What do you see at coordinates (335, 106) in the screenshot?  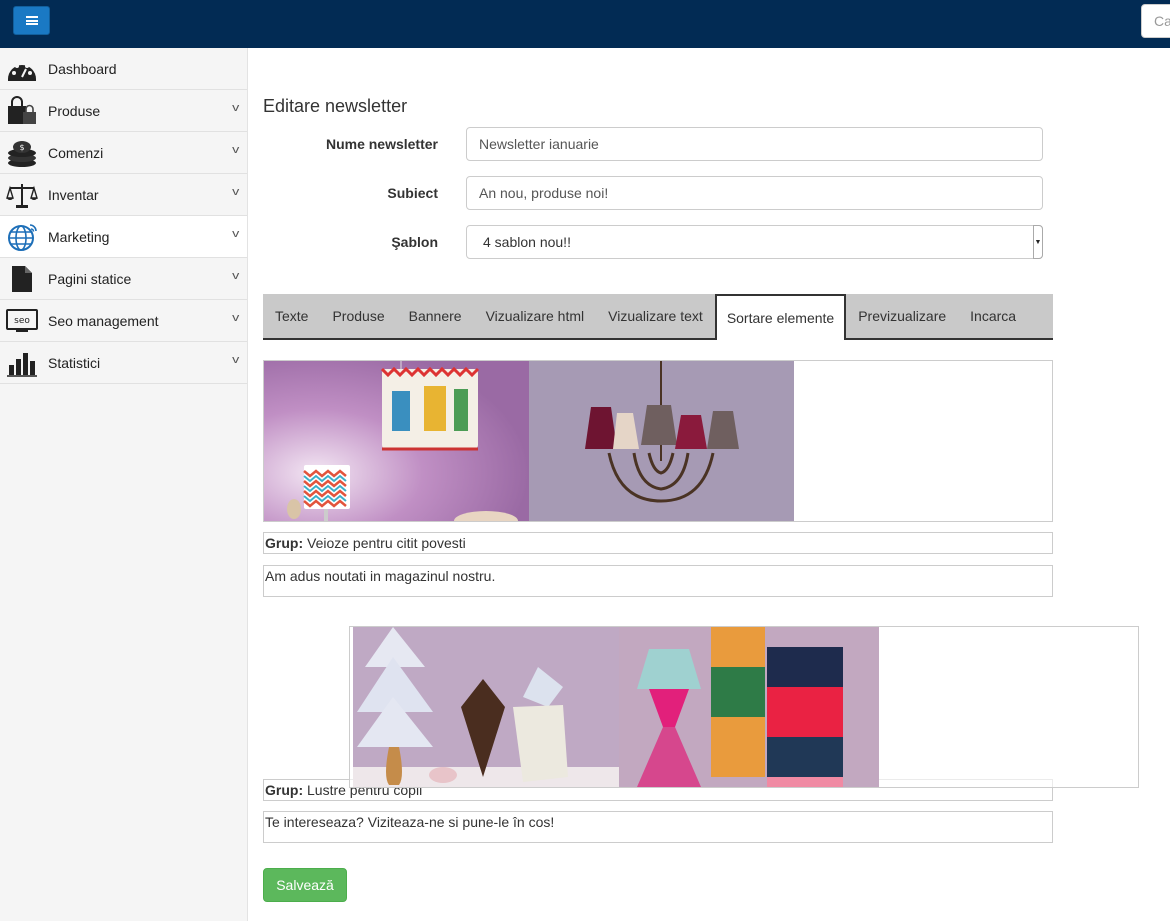 I see `page-title: Editare newsletter` at bounding box center [335, 106].